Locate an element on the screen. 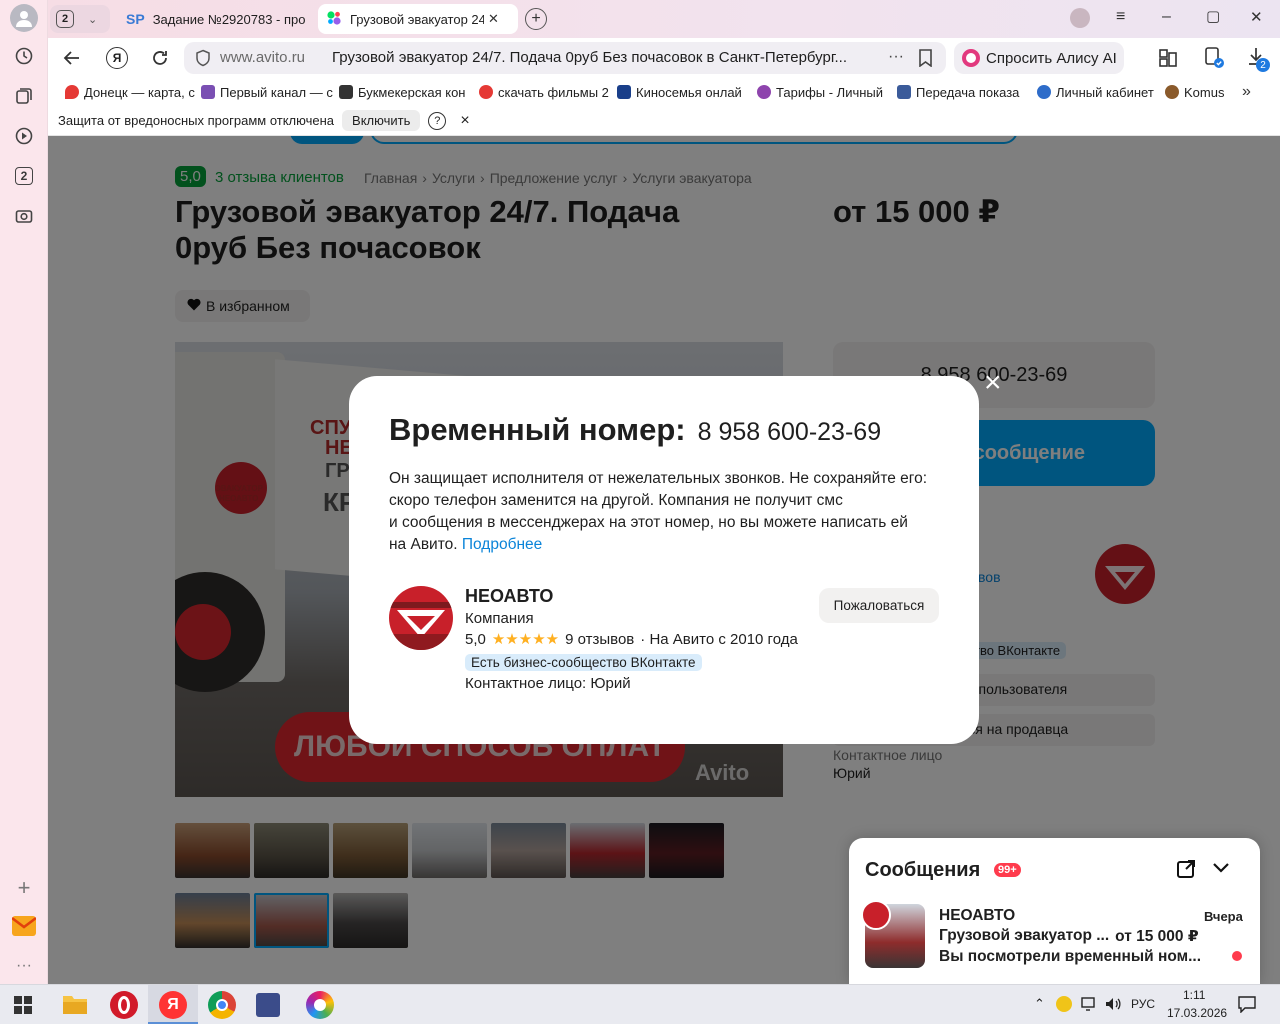  yandex-browser-icon: Я is located at coordinates (173, 1005).